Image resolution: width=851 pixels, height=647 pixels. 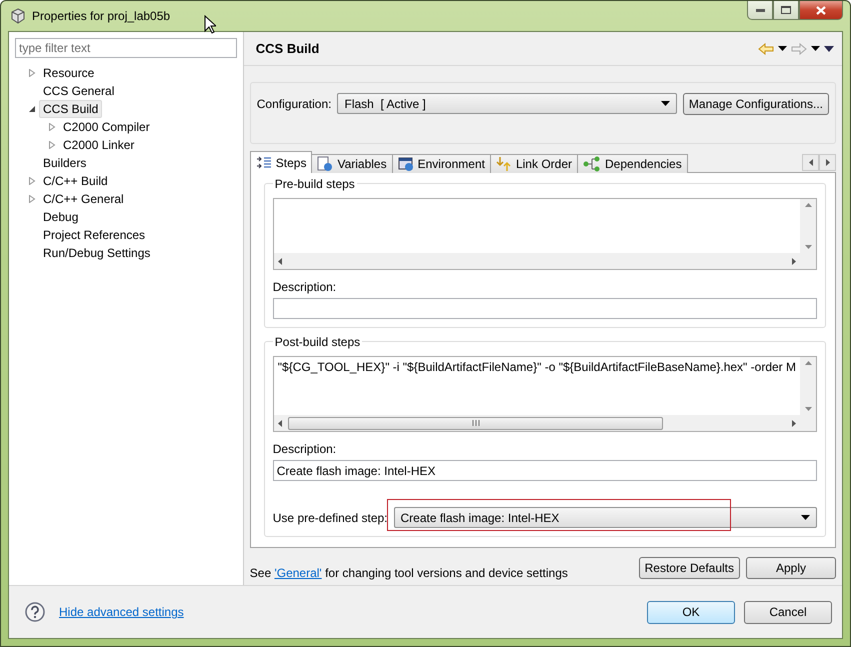 What do you see at coordinates (83, 199) in the screenshot?
I see `tree-item: C/C++ General` at bounding box center [83, 199].